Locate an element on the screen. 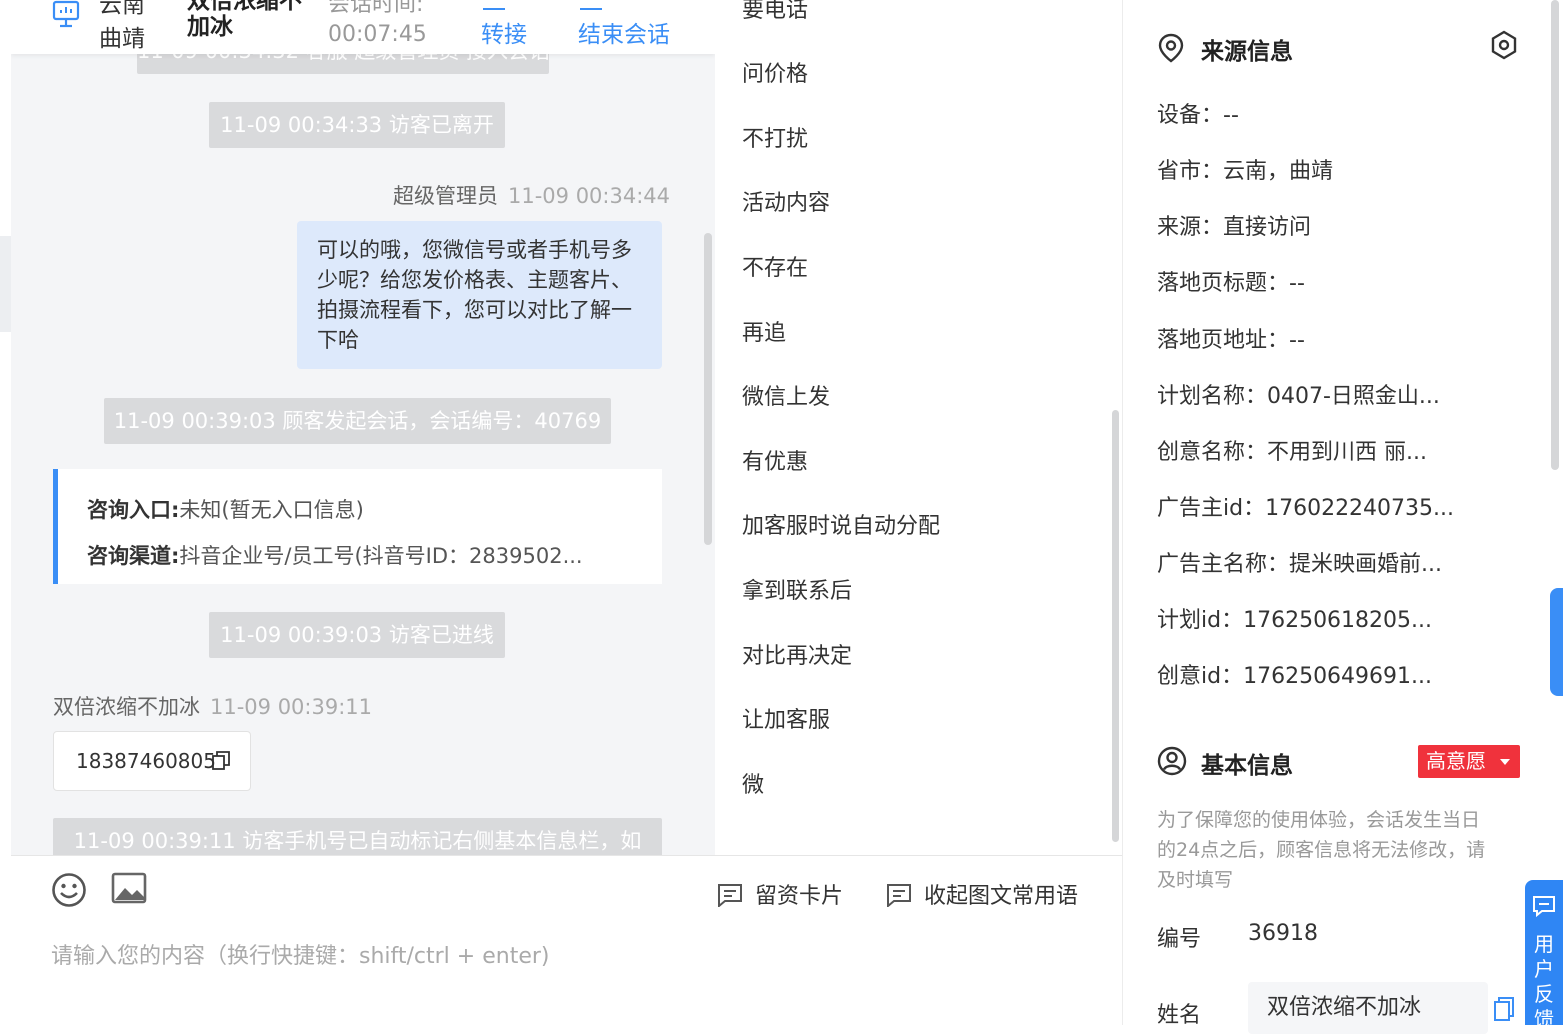  phrase-item: 让加客服 is located at coordinates (786, 721).